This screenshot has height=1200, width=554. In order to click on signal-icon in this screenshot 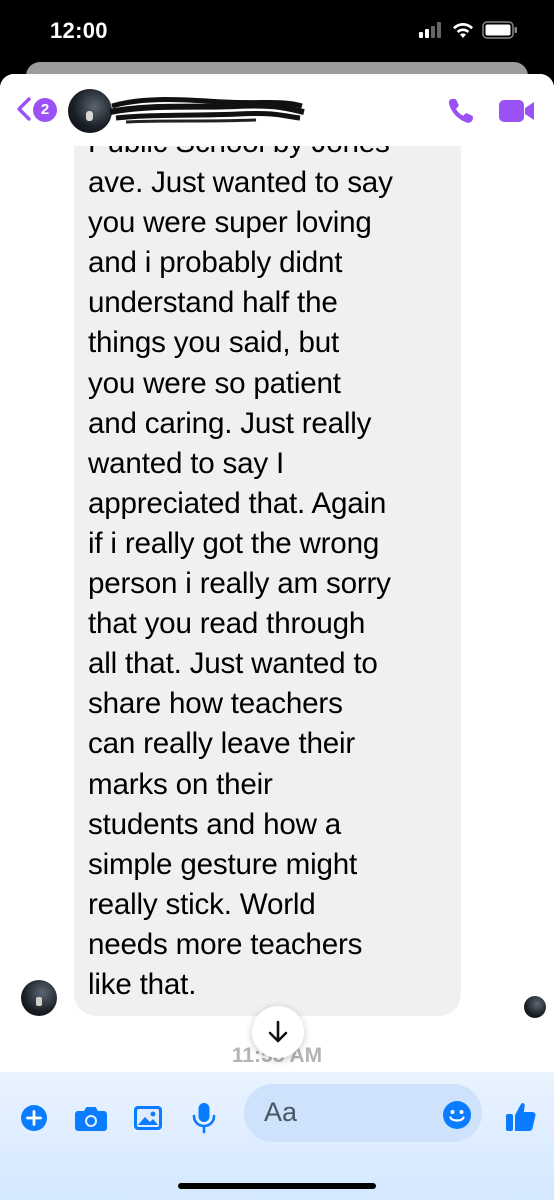, I will do `click(432, 30)`.